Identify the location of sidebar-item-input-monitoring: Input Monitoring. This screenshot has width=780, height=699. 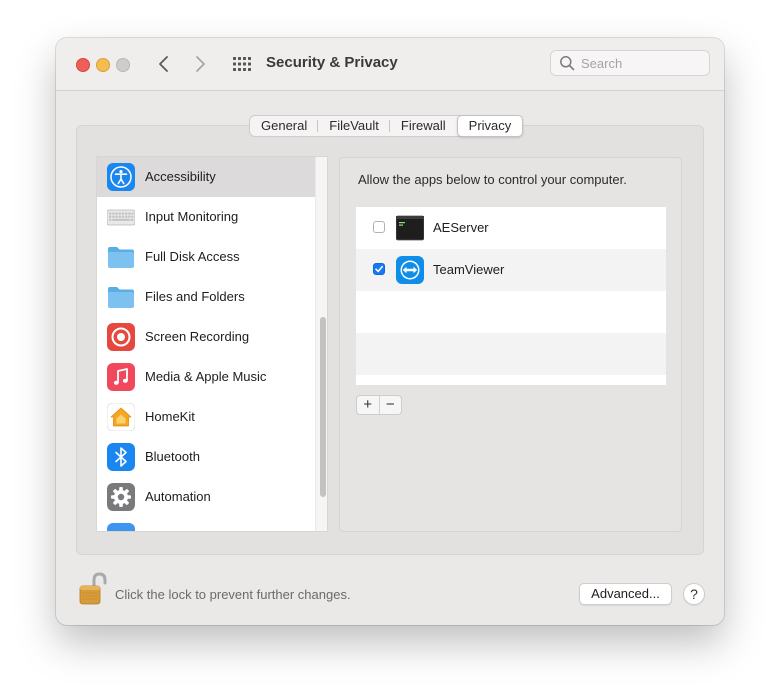
(206, 217).